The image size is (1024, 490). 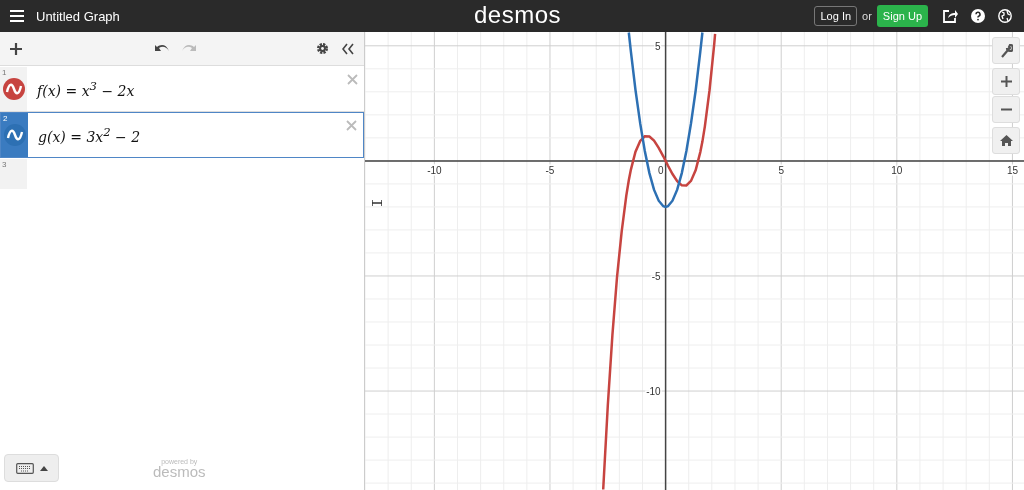 I want to click on undo-icon, so click(x=162, y=48).